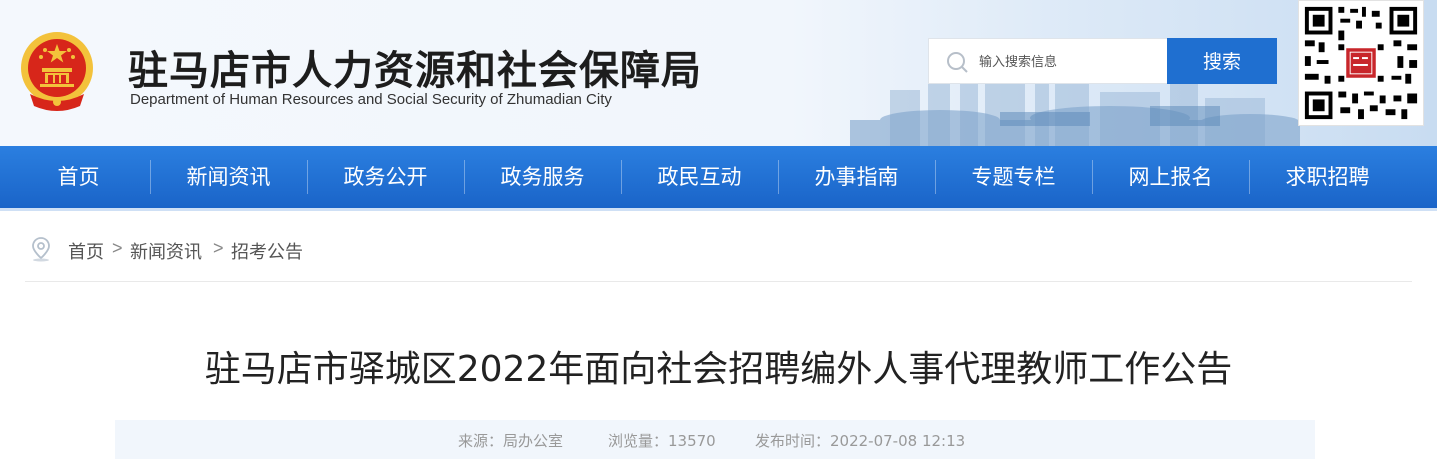  What do you see at coordinates (78, 177) in the screenshot?
I see `nav-item-home: 首页` at bounding box center [78, 177].